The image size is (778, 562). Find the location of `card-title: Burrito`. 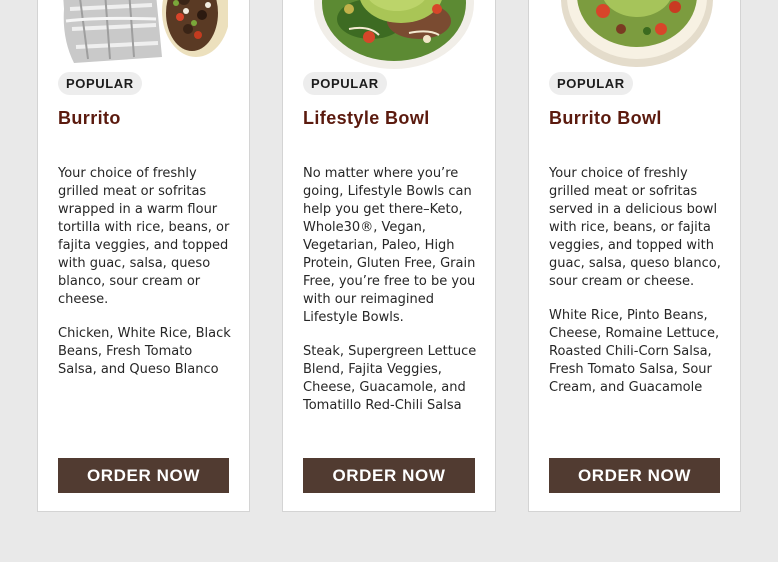

card-title: Burrito is located at coordinates (89, 118).